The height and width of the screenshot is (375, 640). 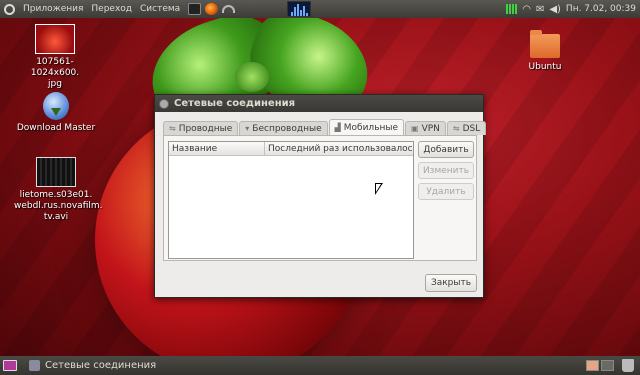 I want to click on tab-wired: ⇋ Проводные, so click(x=201, y=128).